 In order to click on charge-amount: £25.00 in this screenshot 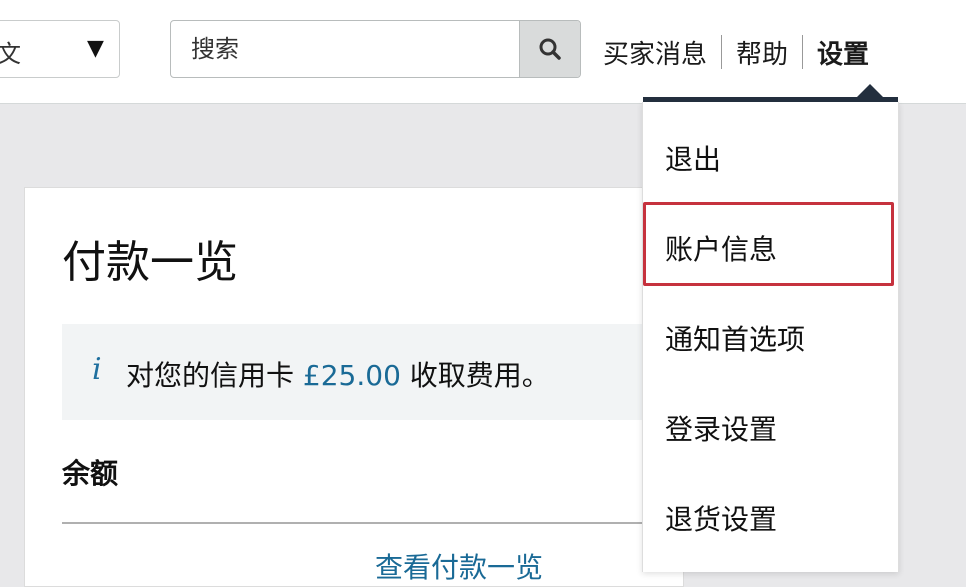, I will do `click(351, 375)`.